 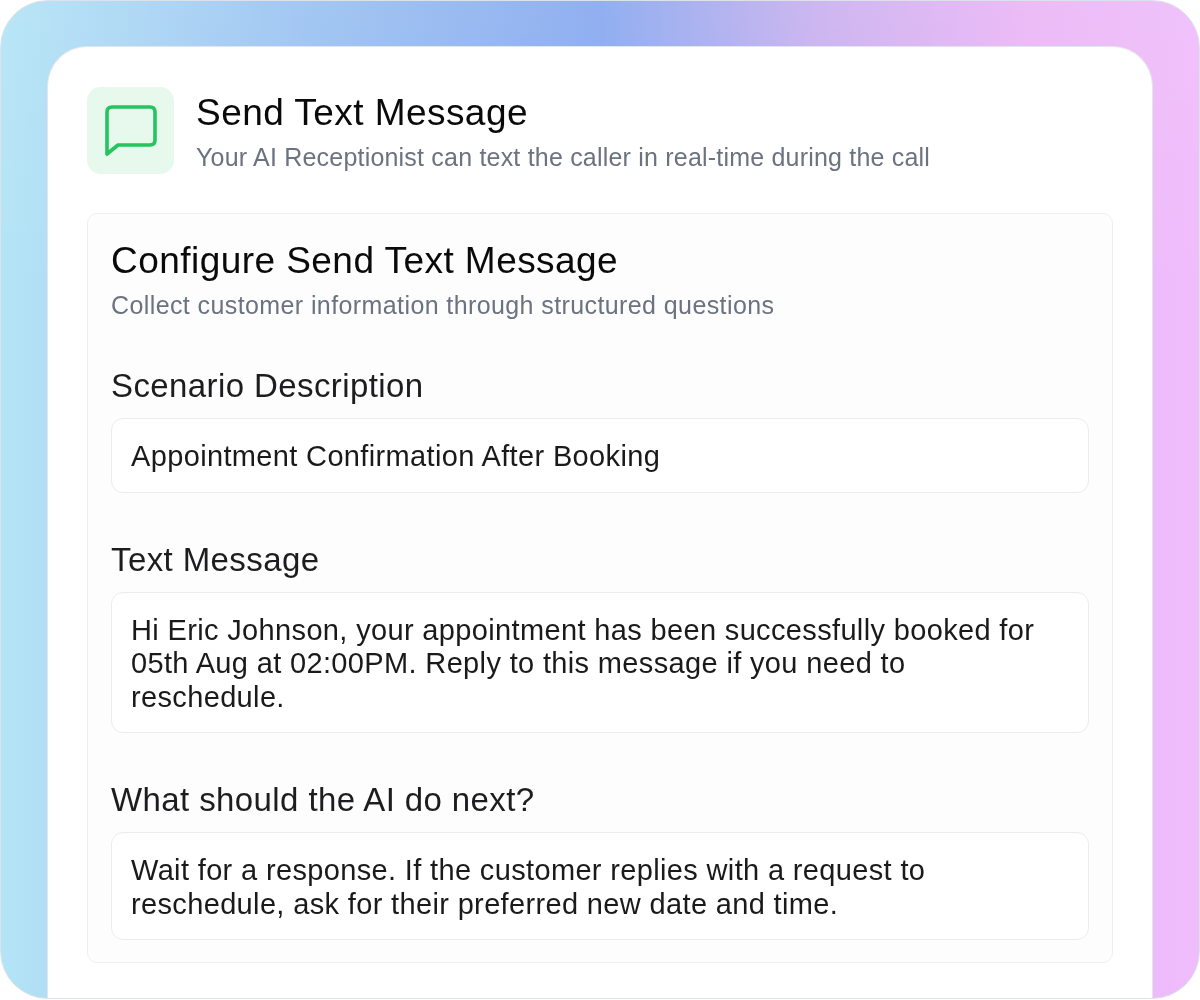 What do you see at coordinates (323, 800) in the screenshot?
I see `field-label: What should the AI do next?` at bounding box center [323, 800].